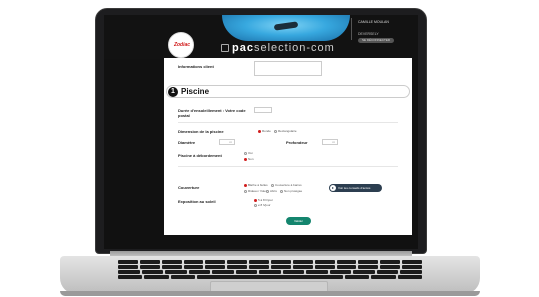  What do you see at coordinates (197, 201) in the screenshot?
I see `sun-exposure-label: Exposition au soleil` at bounding box center [197, 201].